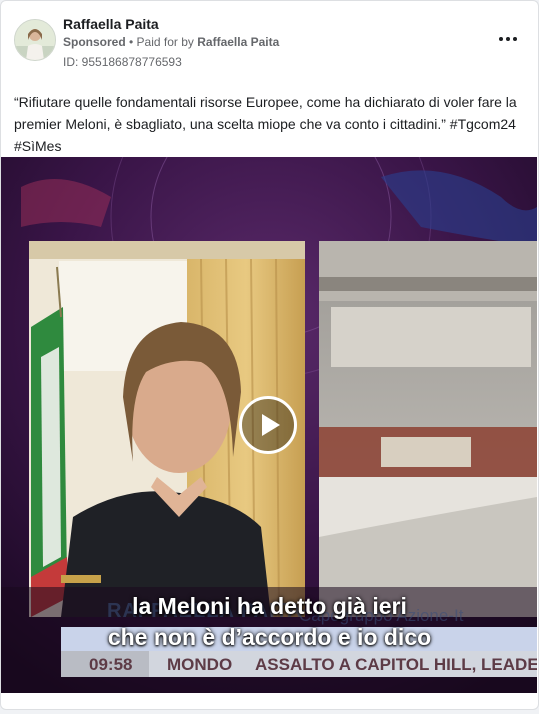  Describe the element at coordinates (94, 42) in the screenshot. I see `sponsored-label: Sponsored` at that location.